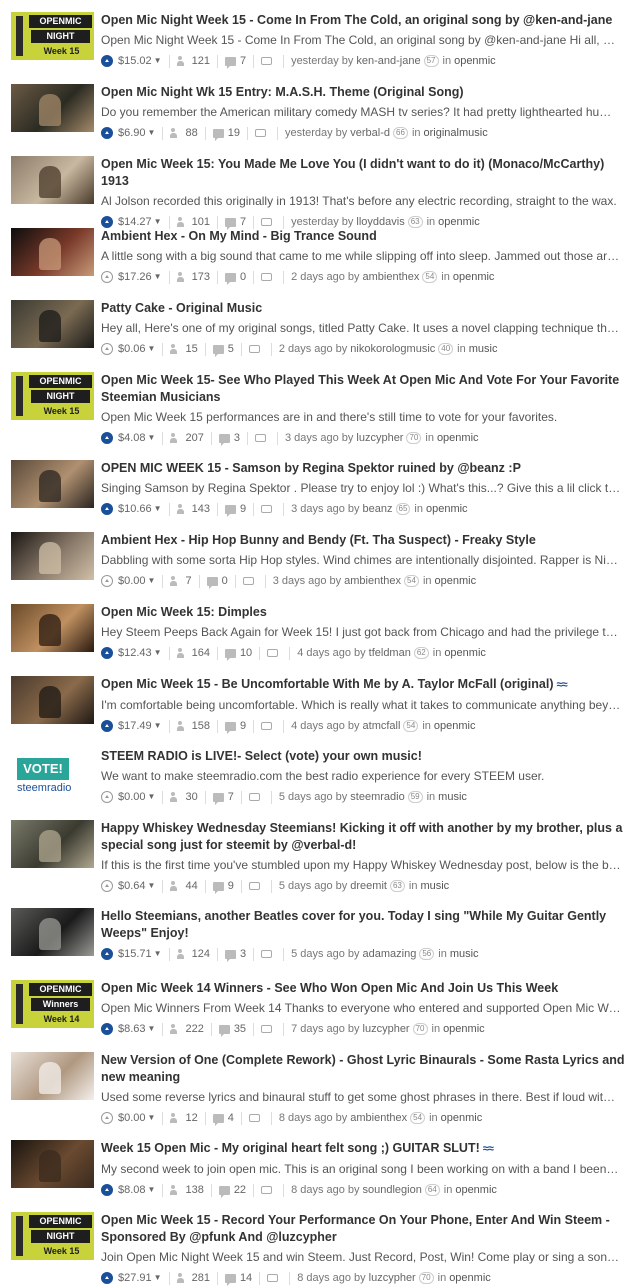 The image size is (640, 1288). Describe the element at coordinates (132, 133) in the screenshot. I see `payout-amount: $6.90` at that location.